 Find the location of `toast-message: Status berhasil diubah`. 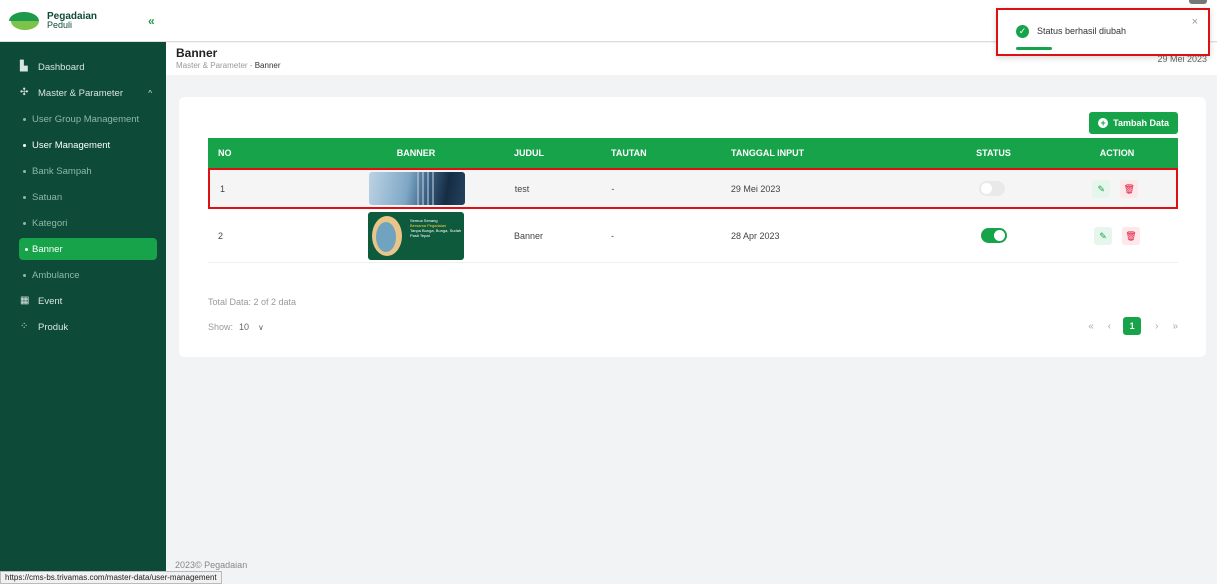

toast-message: Status berhasil diubah is located at coordinates (1082, 31).